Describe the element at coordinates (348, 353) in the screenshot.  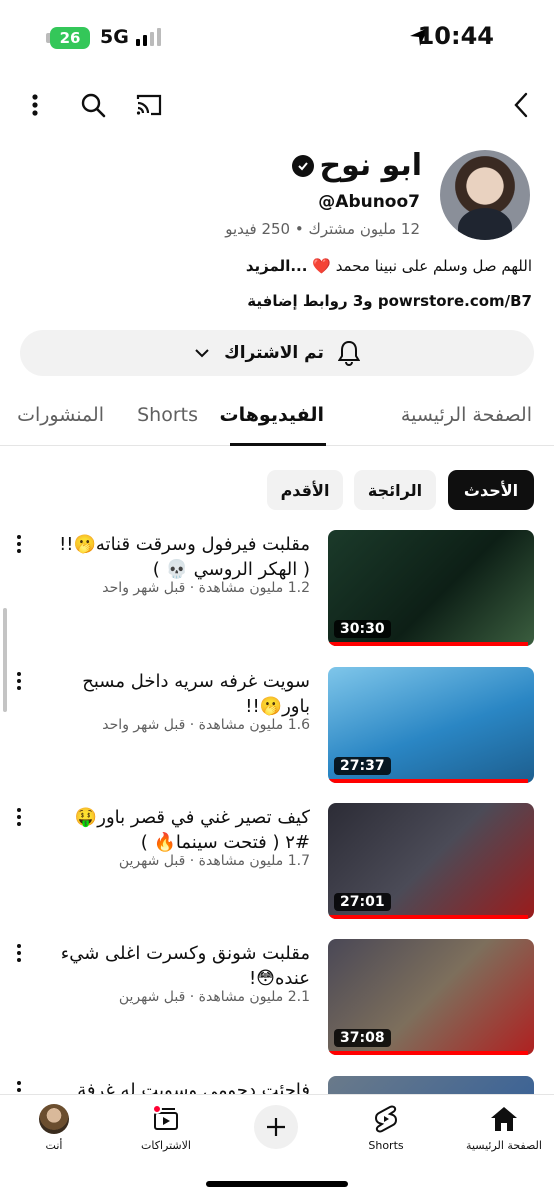
I see `bell-icon` at that location.